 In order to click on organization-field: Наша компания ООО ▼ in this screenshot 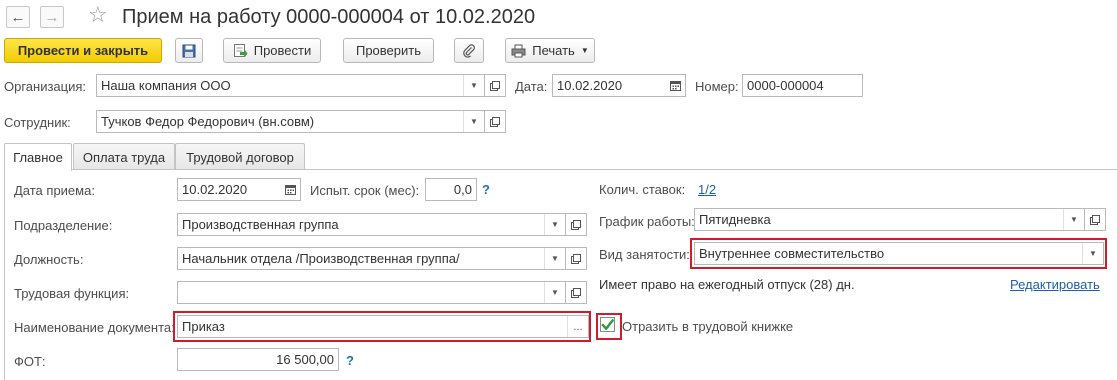, I will do `click(290, 85)`.